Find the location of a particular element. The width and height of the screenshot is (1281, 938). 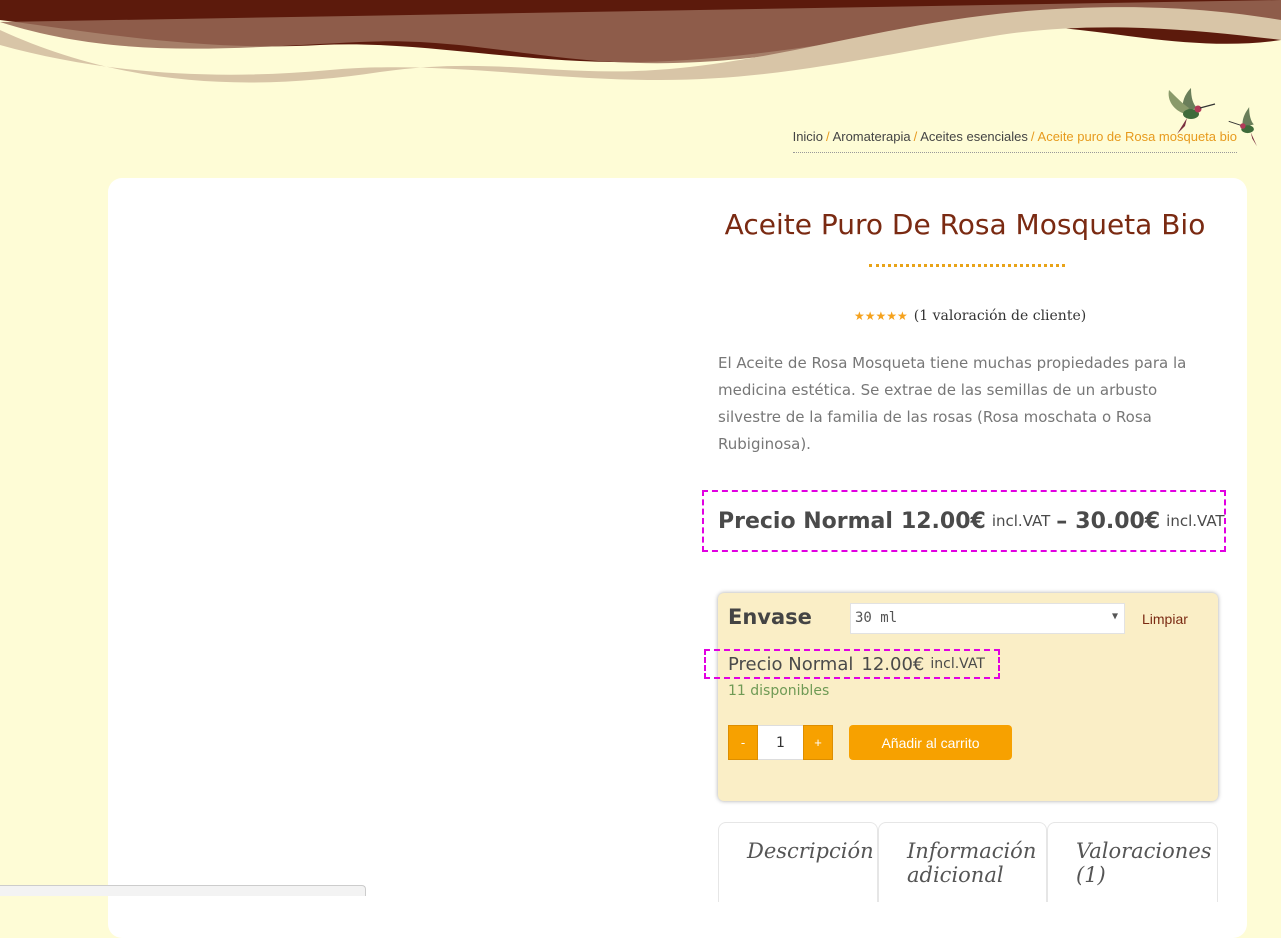

rating-stars-icon: ★★★★★ is located at coordinates (881, 316).